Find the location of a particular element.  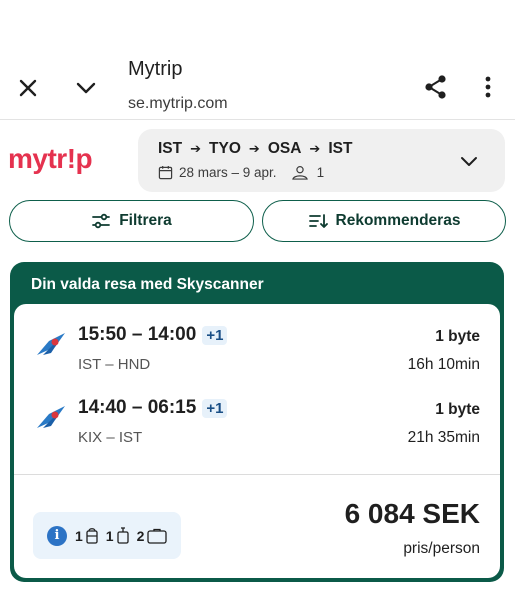

cabin-bag: 1 is located at coordinates (117, 535).